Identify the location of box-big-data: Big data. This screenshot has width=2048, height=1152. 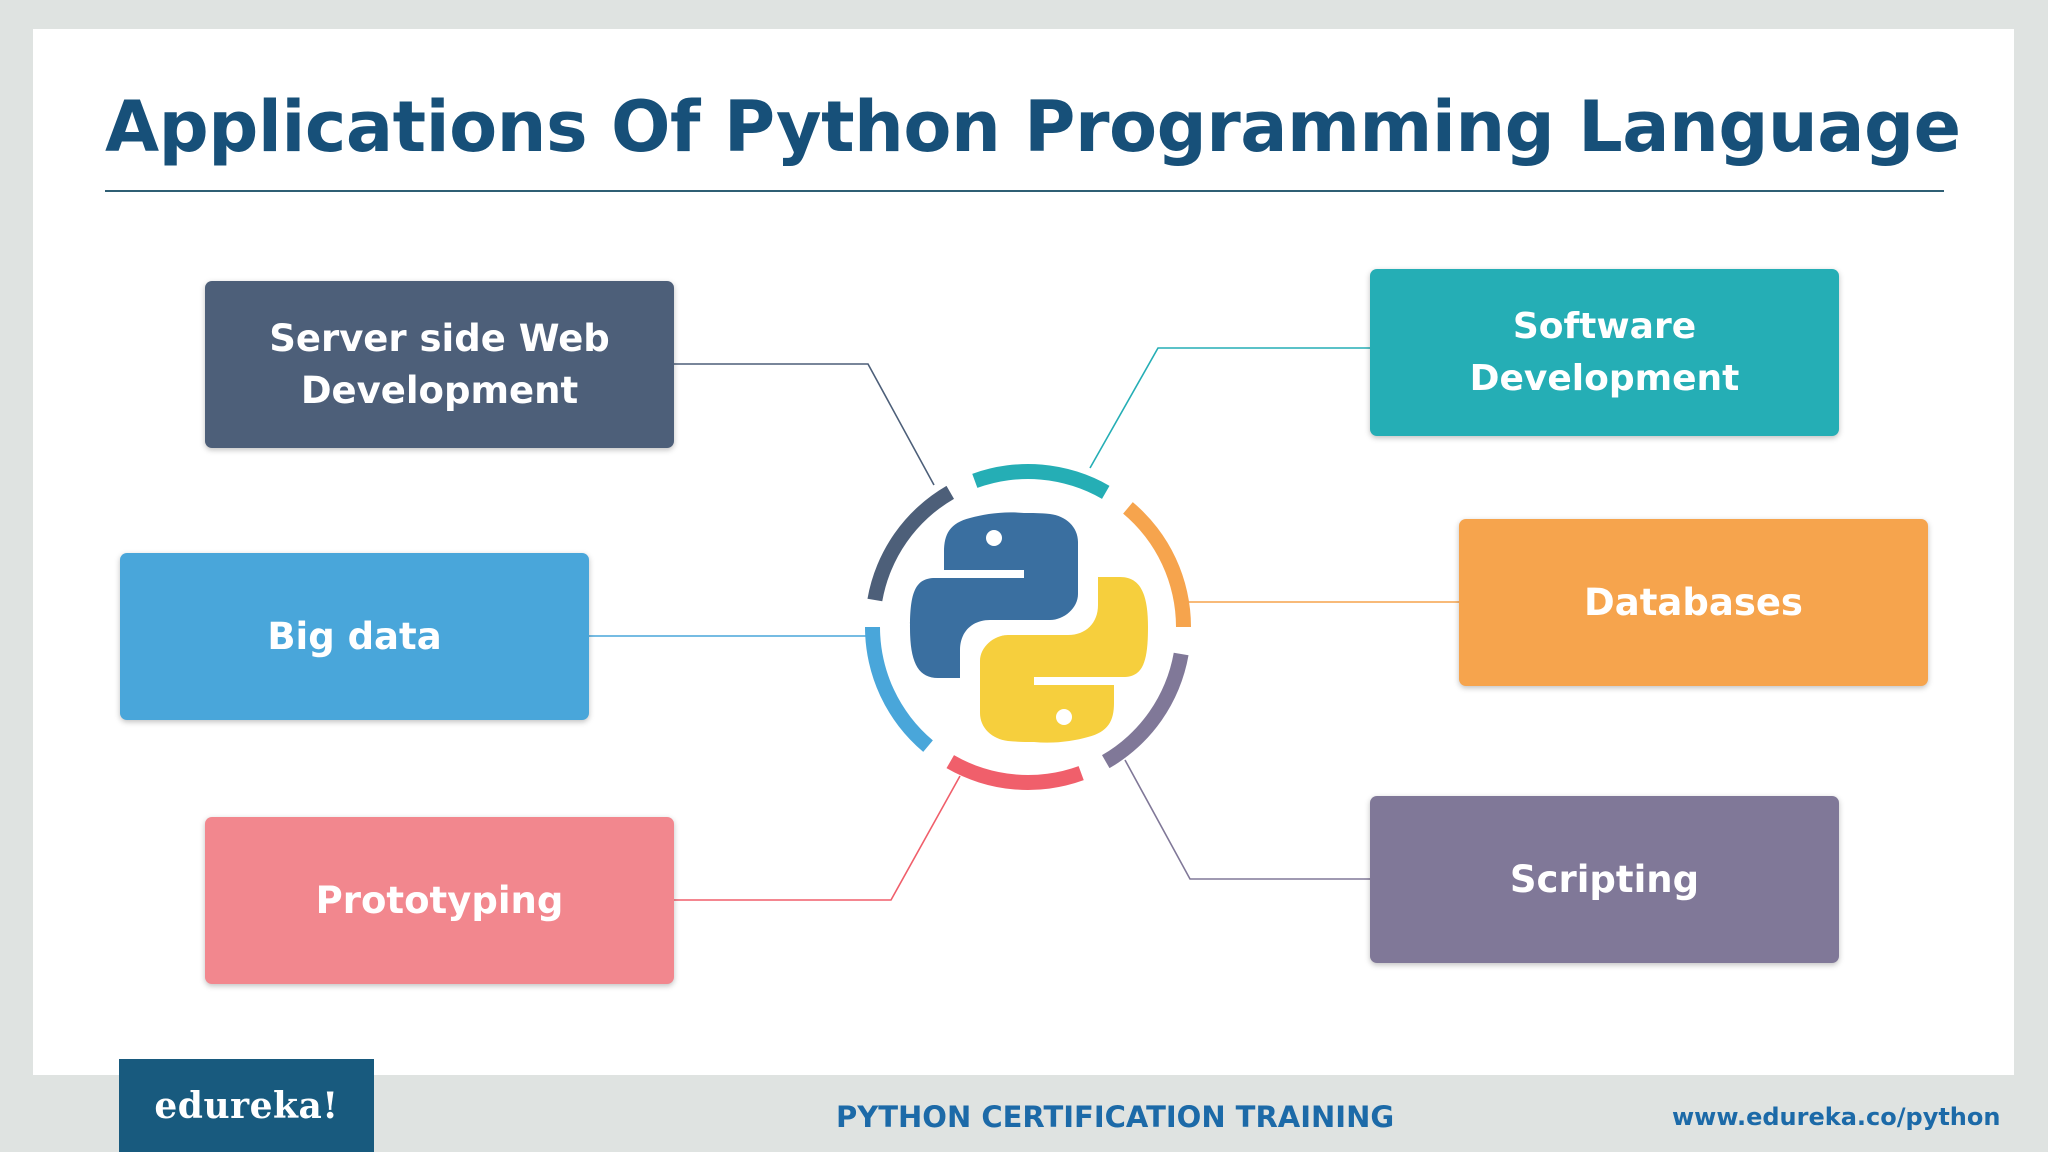
(354, 636).